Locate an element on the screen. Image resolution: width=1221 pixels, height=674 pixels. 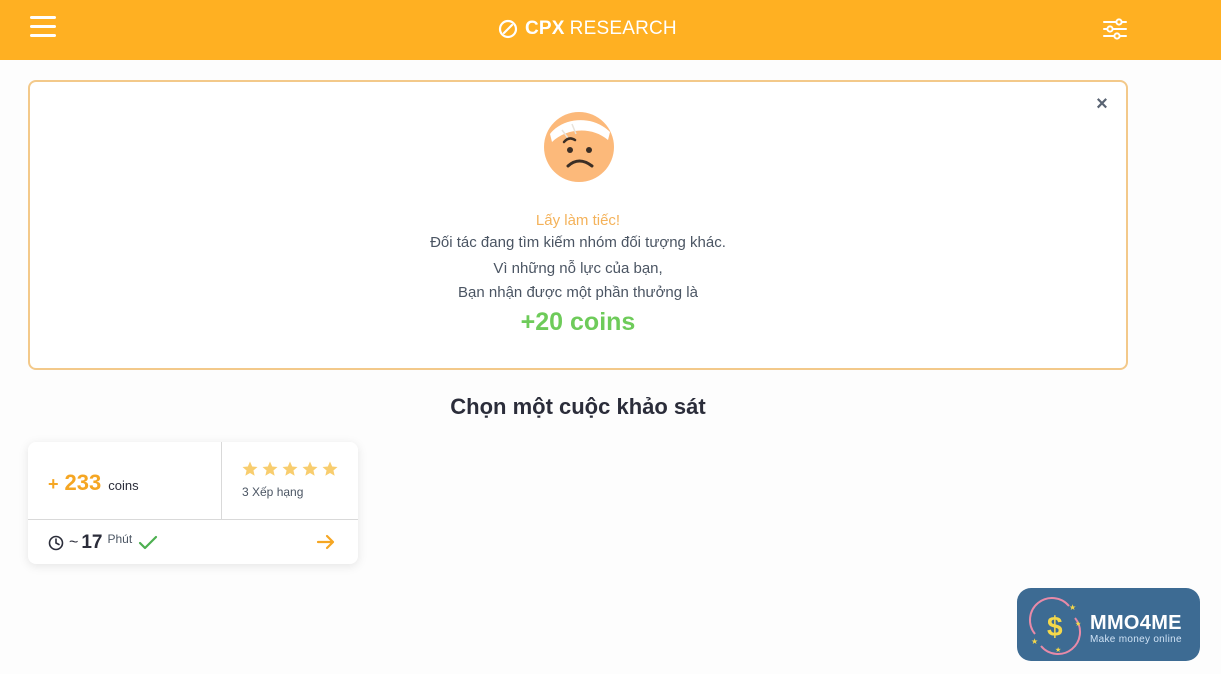
coin-unit: coins is located at coordinates (123, 485).